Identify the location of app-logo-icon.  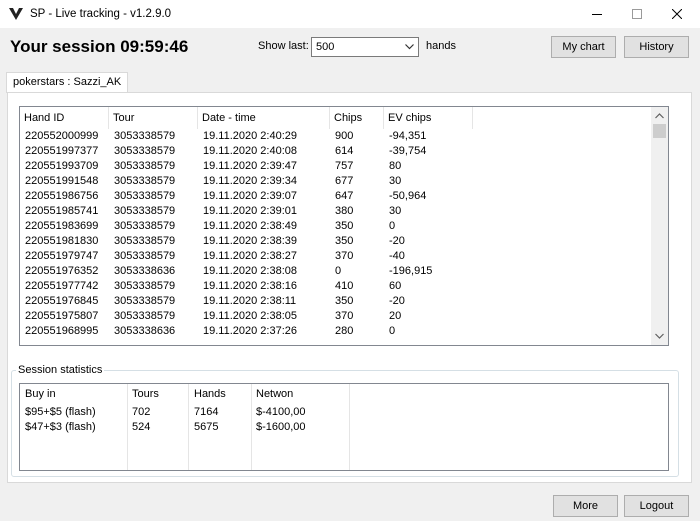
(16, 14).